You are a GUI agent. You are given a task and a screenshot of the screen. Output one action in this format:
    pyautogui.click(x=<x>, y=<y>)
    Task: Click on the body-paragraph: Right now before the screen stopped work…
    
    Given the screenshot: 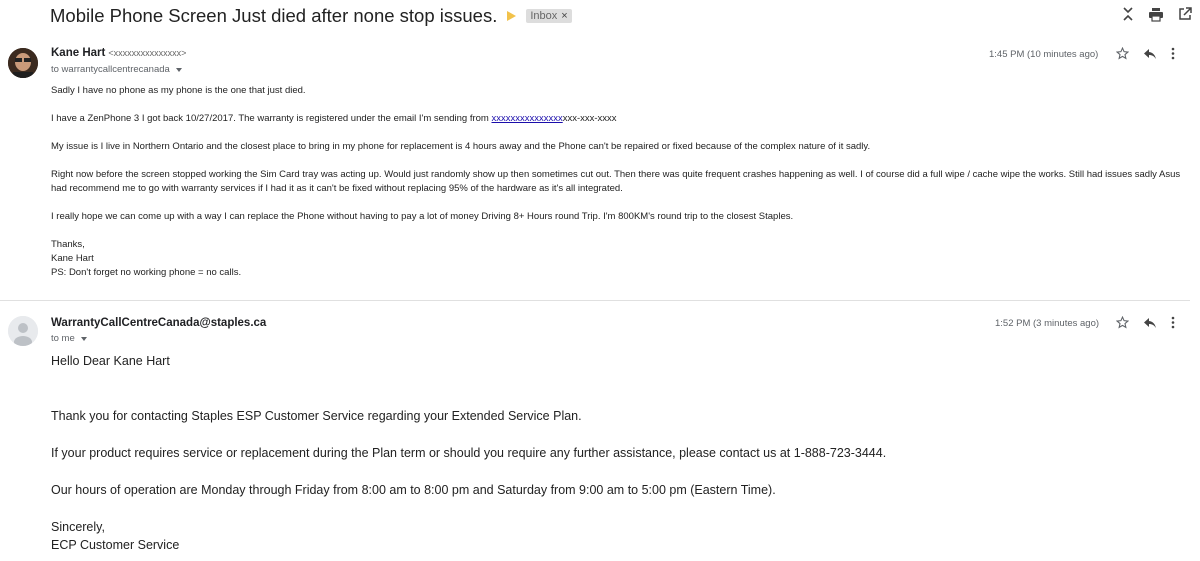 What is the action you would take?
    pyautogui.click(x=616, y=181)
    